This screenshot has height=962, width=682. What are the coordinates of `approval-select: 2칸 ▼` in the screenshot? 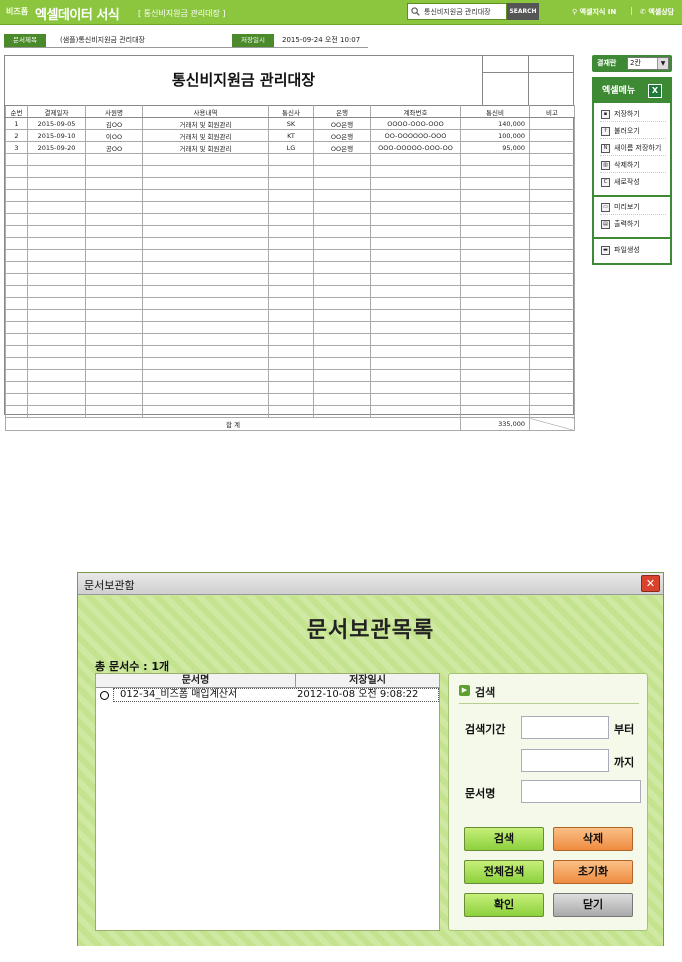 It's located at (648, 63).